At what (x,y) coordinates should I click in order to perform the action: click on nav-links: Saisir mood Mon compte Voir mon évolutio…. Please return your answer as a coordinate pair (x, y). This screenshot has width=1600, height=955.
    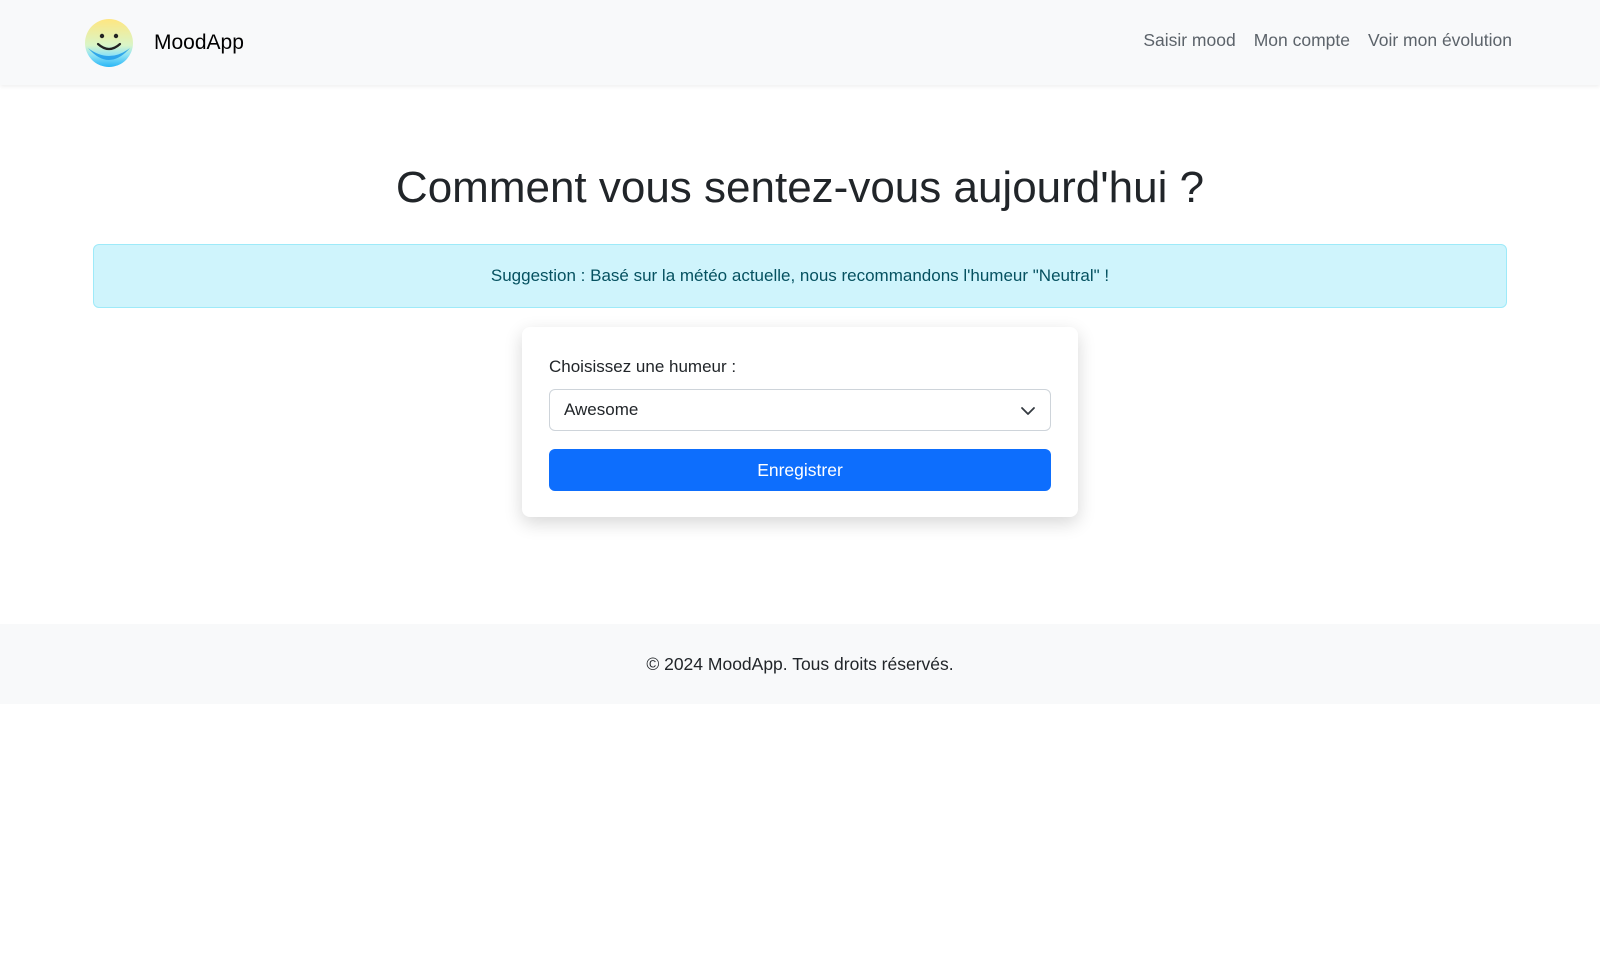
    Looking at the image, I should click on (1327, 40).